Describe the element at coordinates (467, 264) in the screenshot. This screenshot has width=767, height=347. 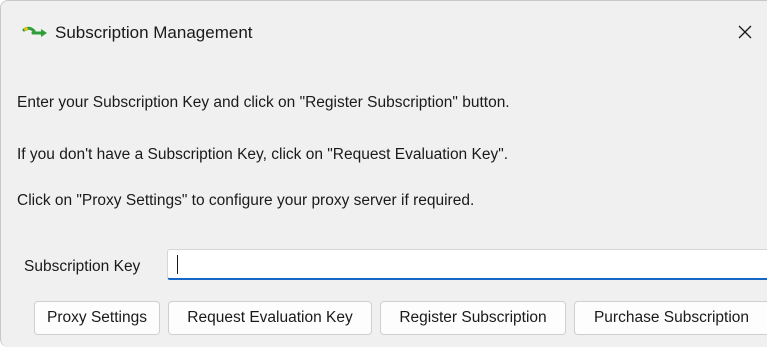
I see `subscription-key-input` at that location.